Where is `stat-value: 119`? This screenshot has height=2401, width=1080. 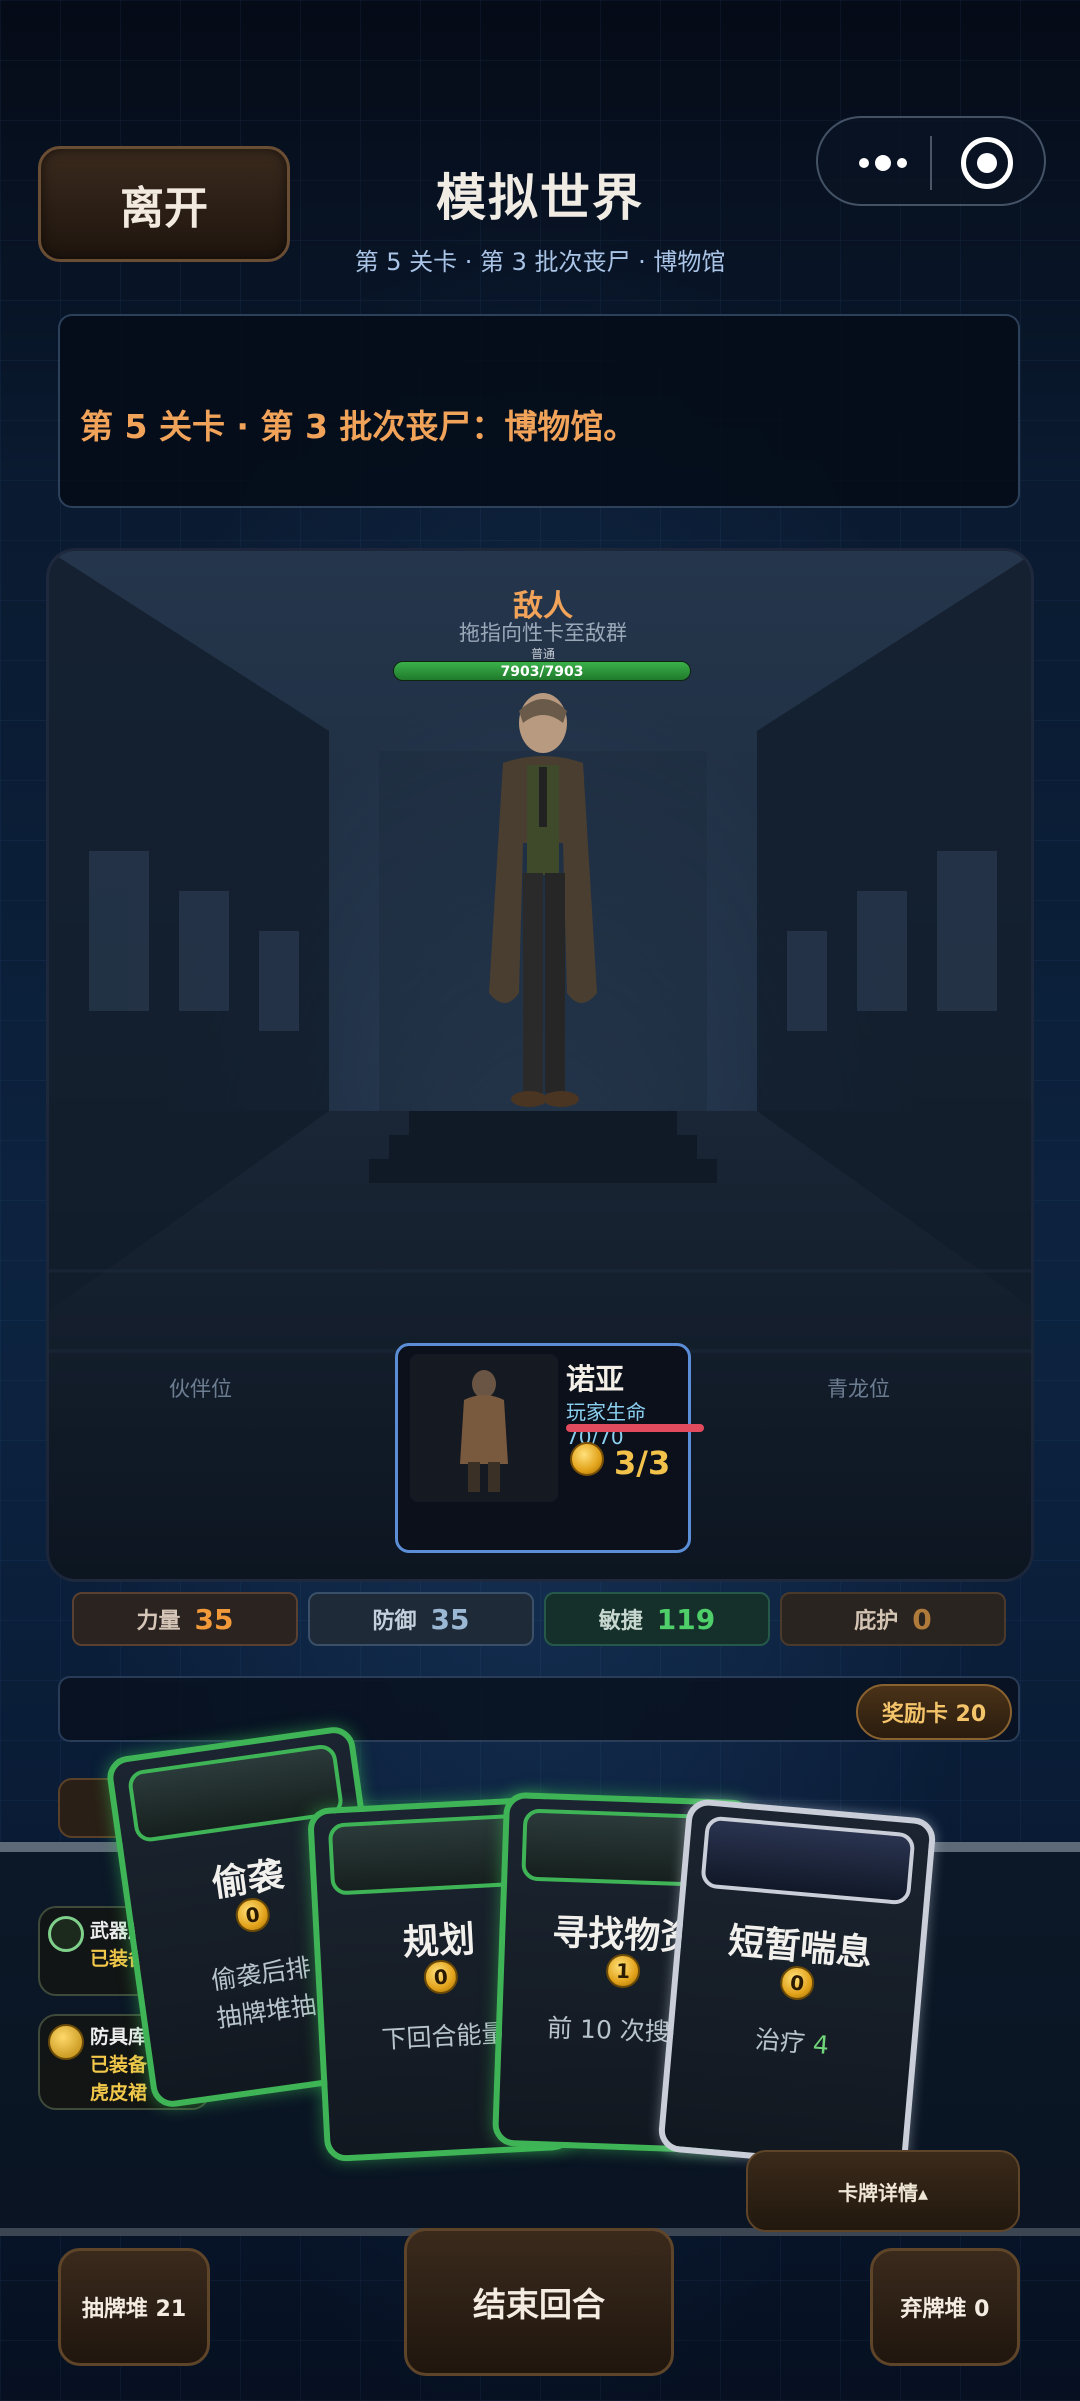 stat-value: 119 is located at coordinates (686, 1619).